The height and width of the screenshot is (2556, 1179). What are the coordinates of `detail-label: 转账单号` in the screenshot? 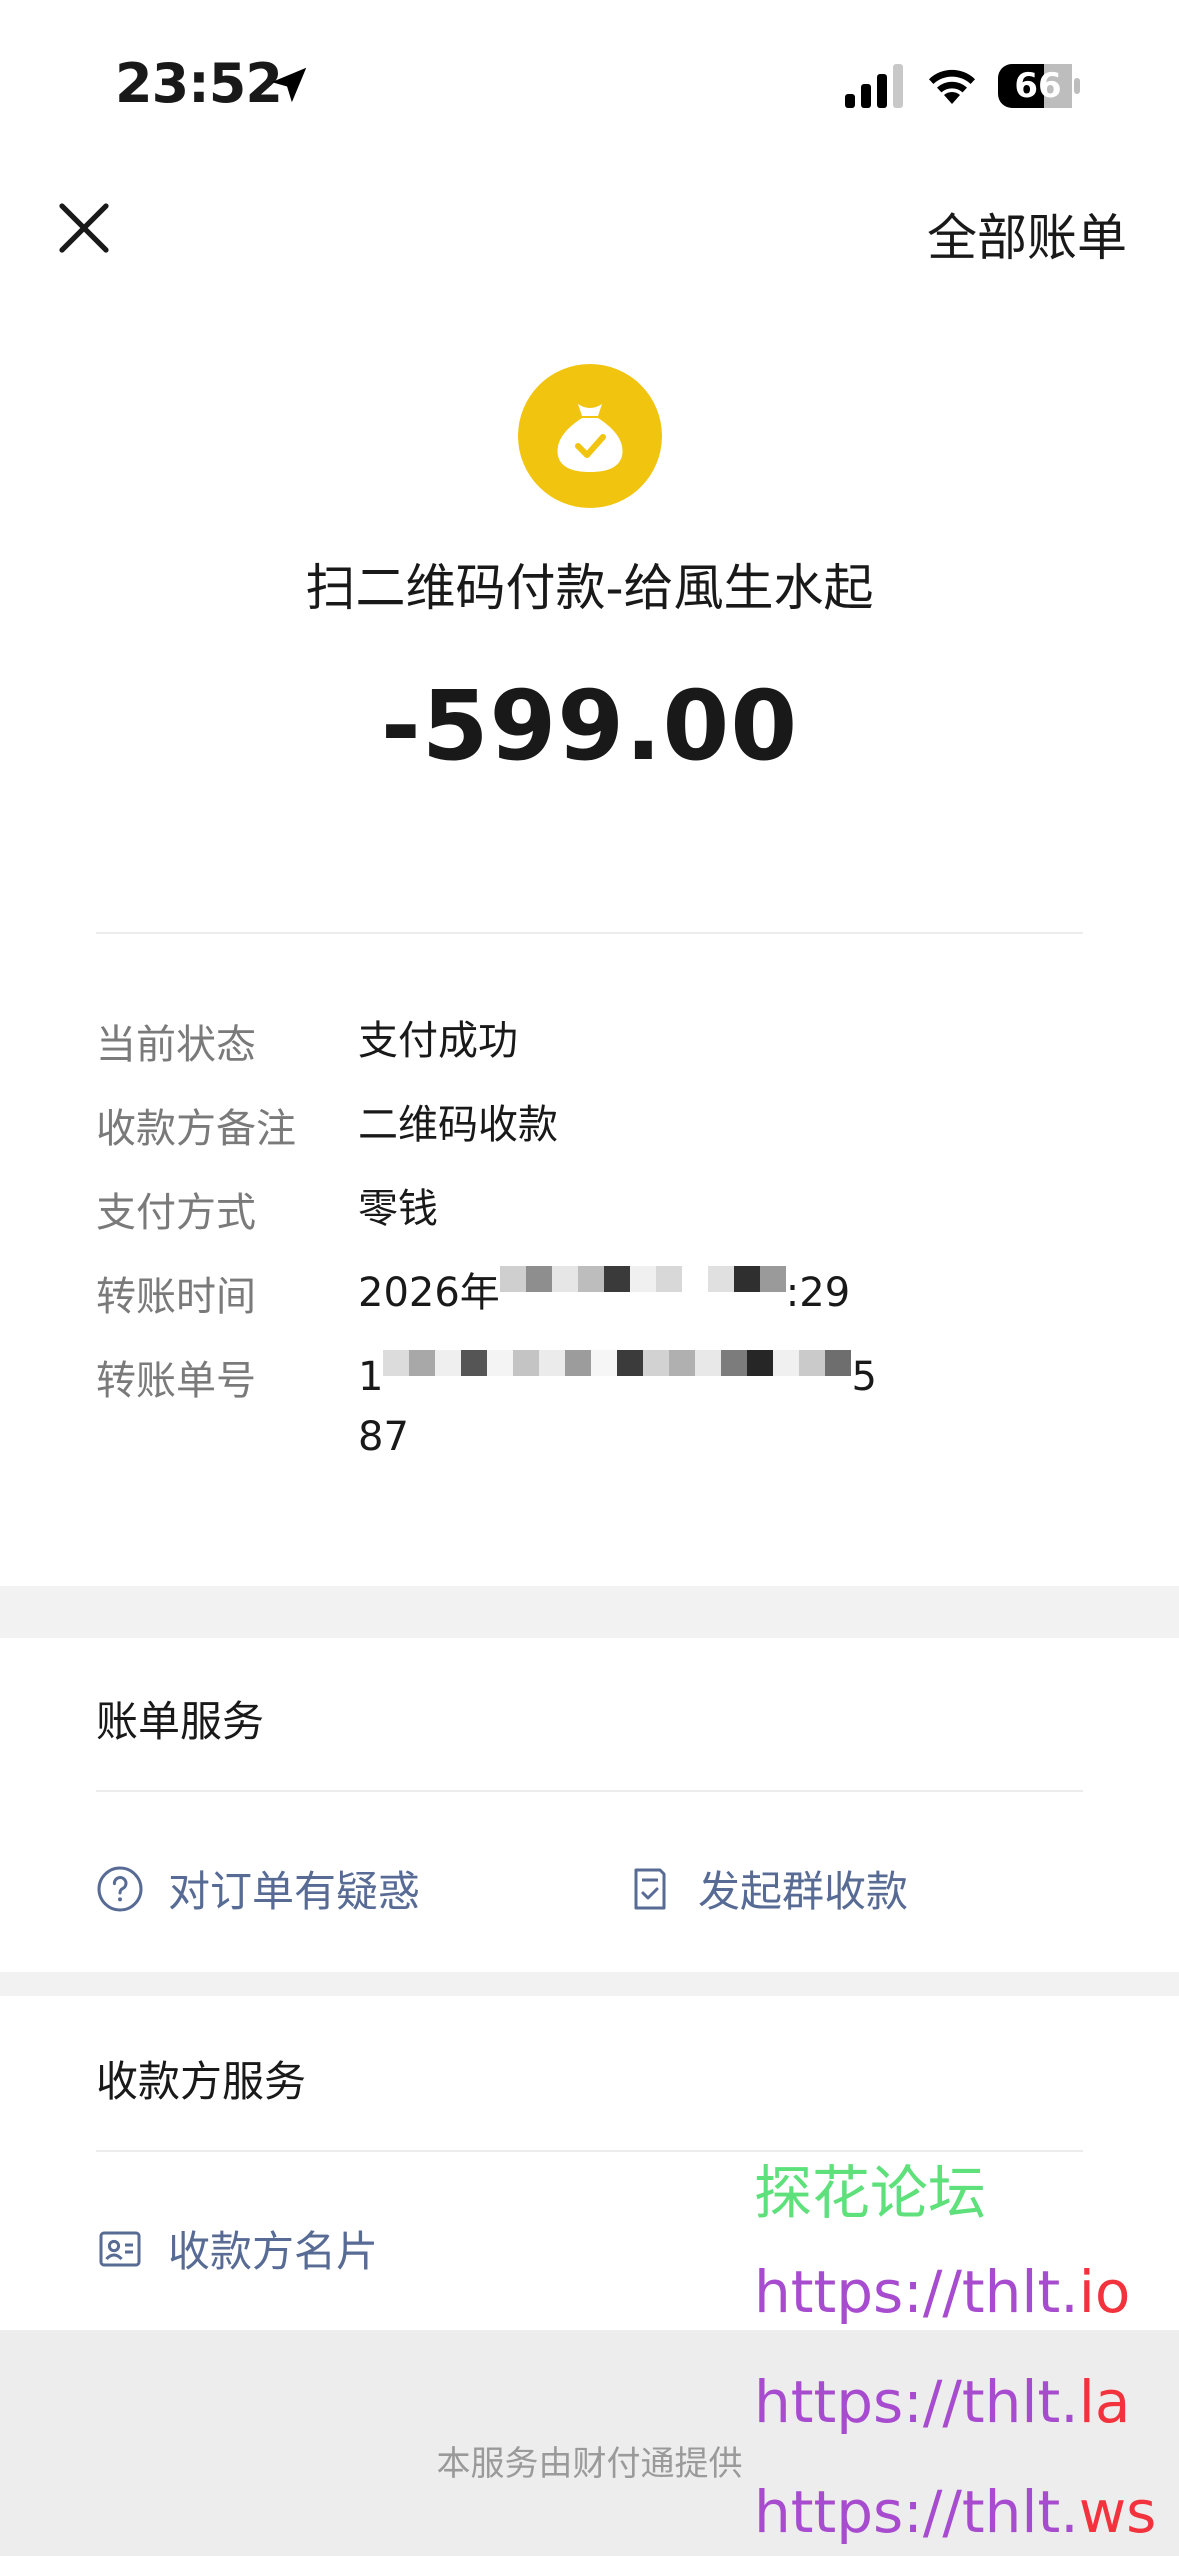 It's located at (176, 1381).